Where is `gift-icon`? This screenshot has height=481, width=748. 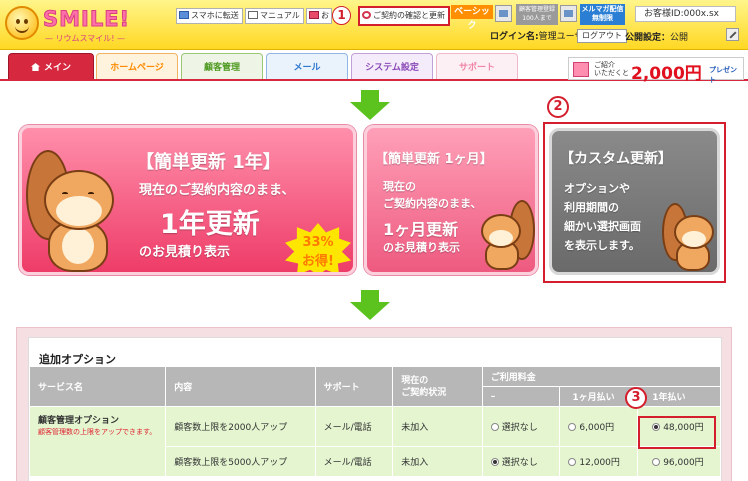
gift-icon is located at coordinates (581, 69).